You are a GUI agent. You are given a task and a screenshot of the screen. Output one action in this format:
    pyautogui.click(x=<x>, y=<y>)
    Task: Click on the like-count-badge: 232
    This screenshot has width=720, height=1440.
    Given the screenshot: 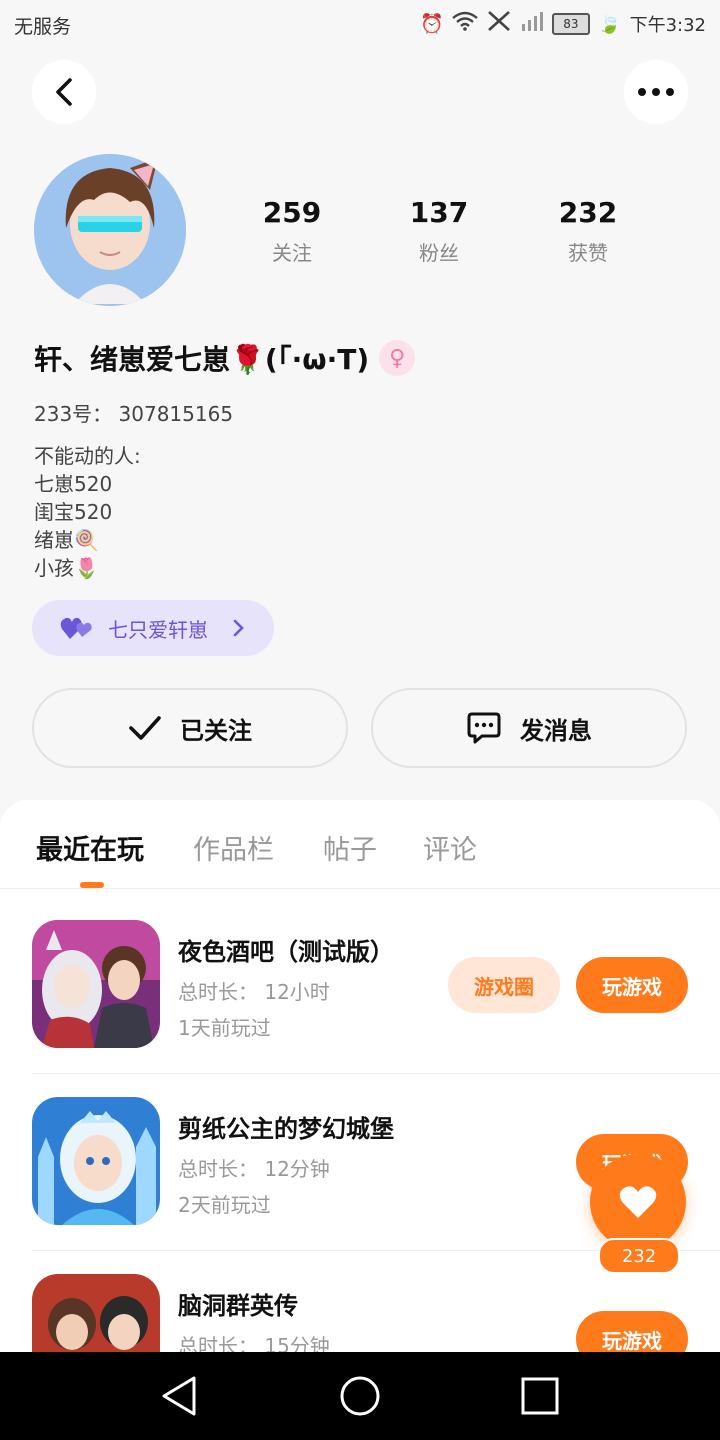 What is the action you would take?
    pyautogui.click(x=639, y=1256)
    